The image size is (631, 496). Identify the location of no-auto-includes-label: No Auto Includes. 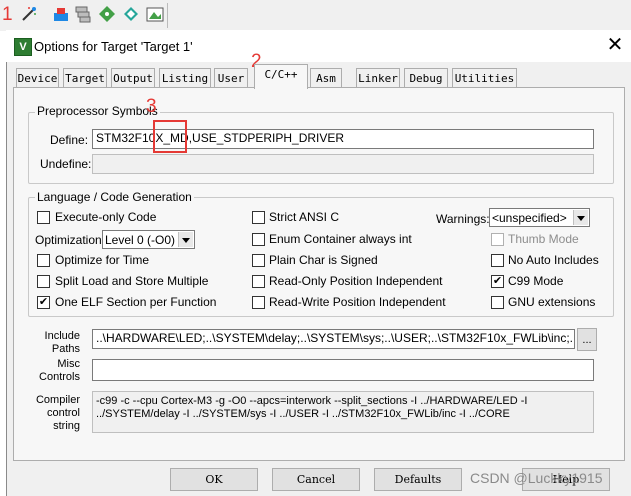
(553, 260).